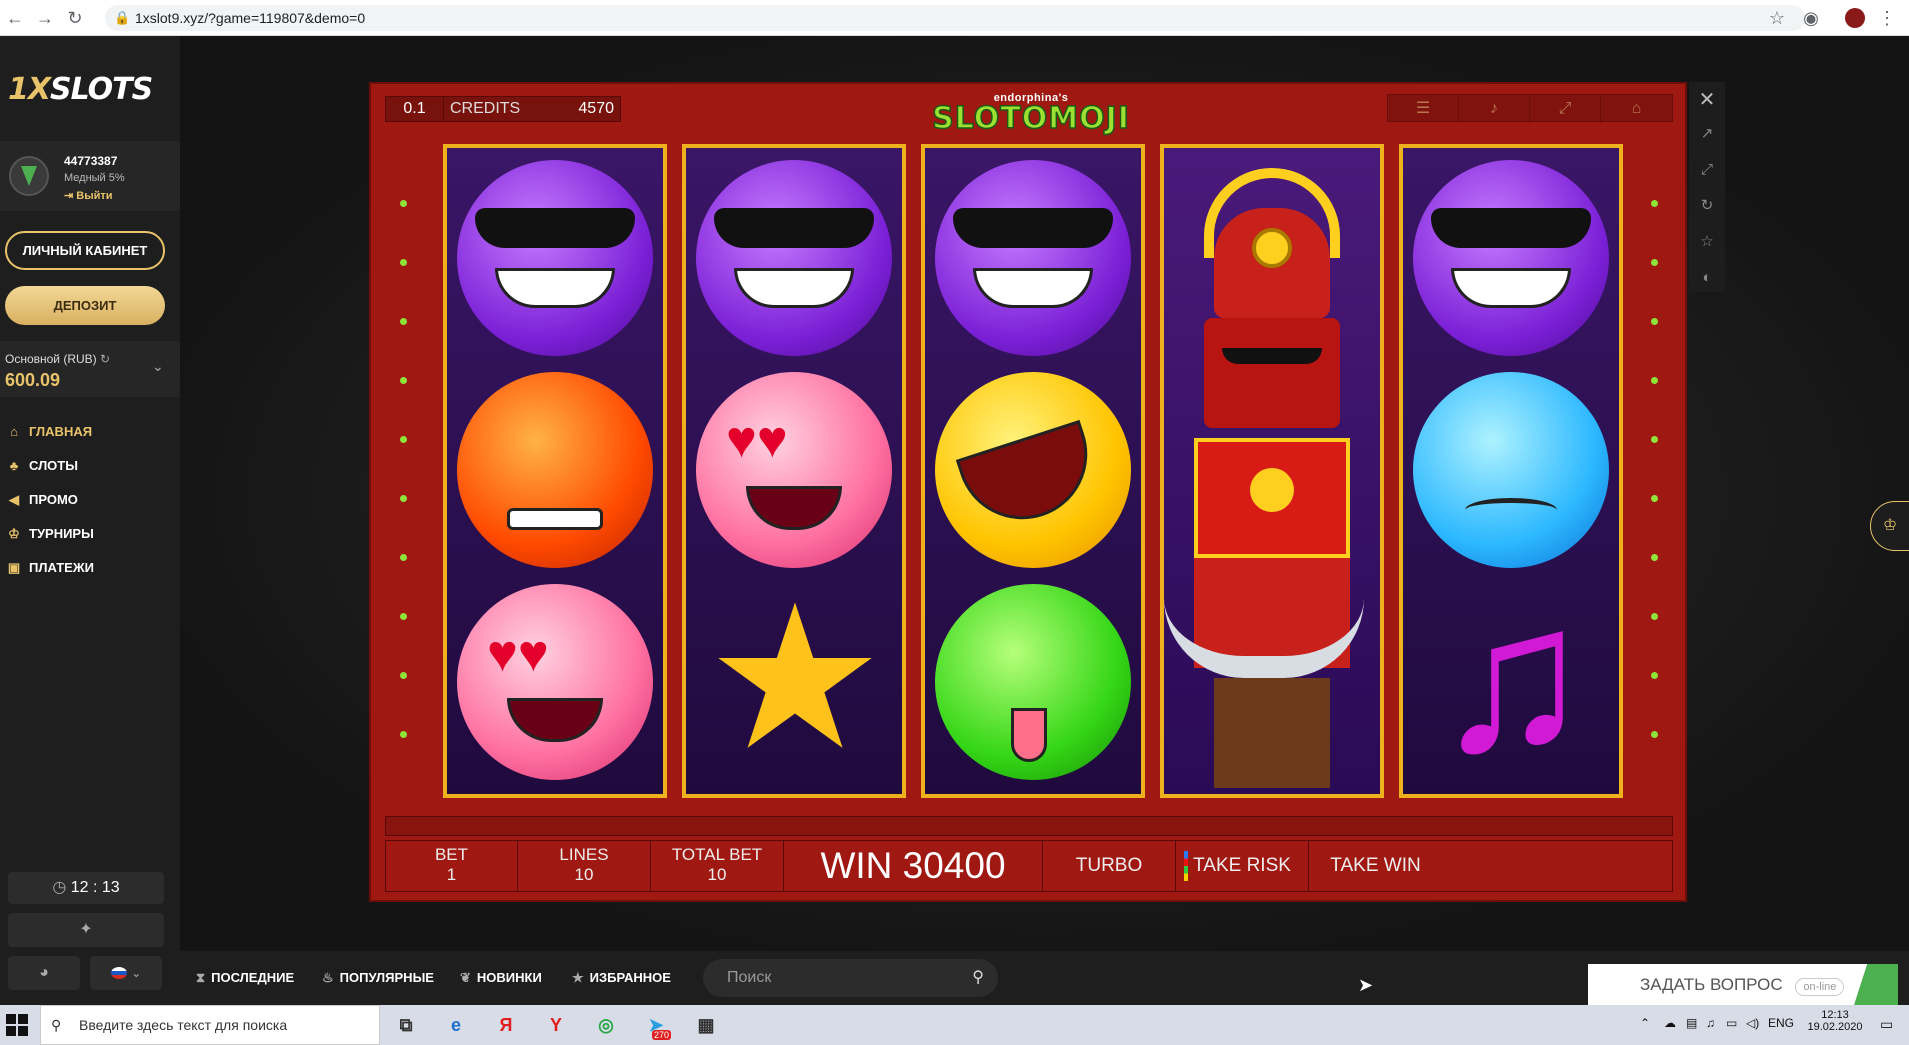  I want to click on payline-dot-left, so click(403, 557).